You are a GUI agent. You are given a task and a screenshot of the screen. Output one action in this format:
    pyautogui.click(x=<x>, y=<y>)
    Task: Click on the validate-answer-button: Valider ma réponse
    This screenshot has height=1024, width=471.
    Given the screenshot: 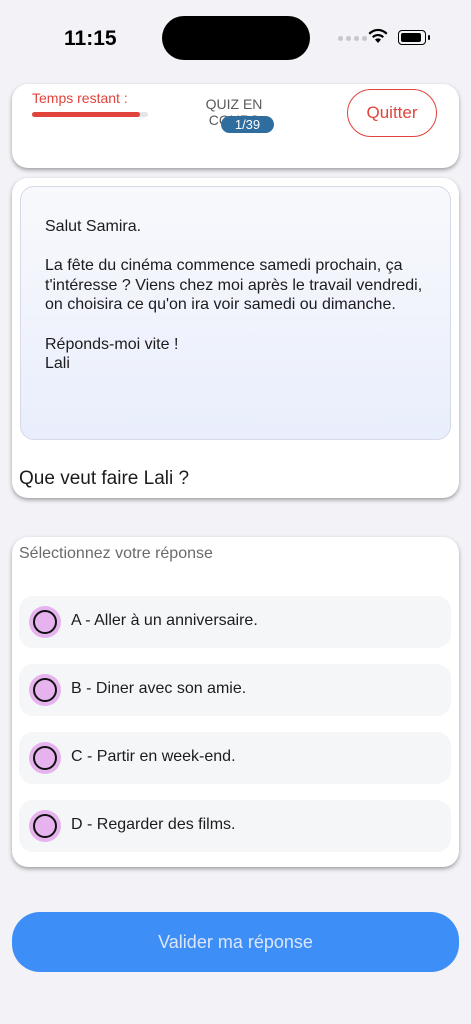 What is the action you would take?
    pyautogui.click(x=235, y=942)
    